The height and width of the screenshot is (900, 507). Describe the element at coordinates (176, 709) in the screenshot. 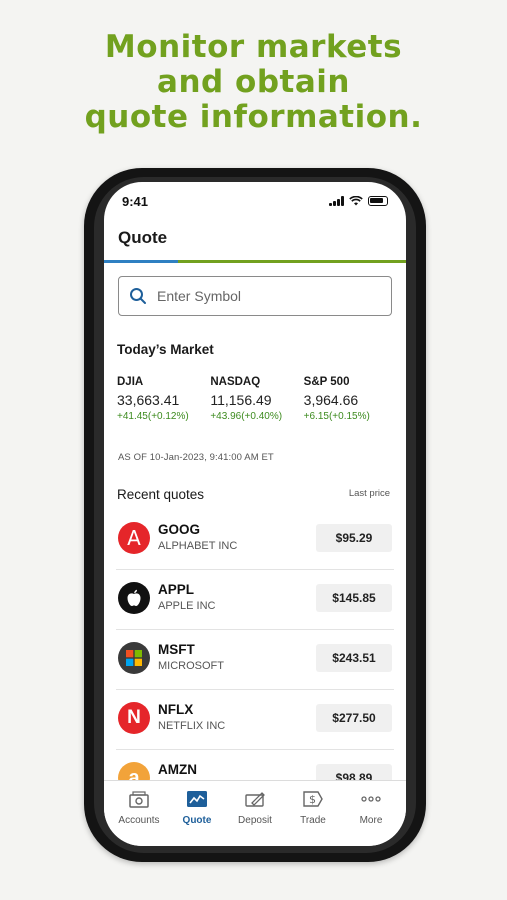

I see `quote-symbol: NFLX` at that location.